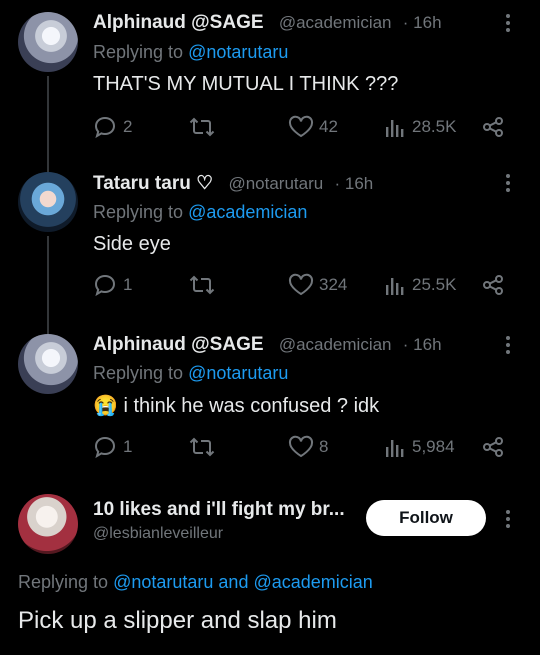  Describe the element at coordinates (153, 183) in the screenshot. I see `display-name: Tataru taru ♡` at that location.